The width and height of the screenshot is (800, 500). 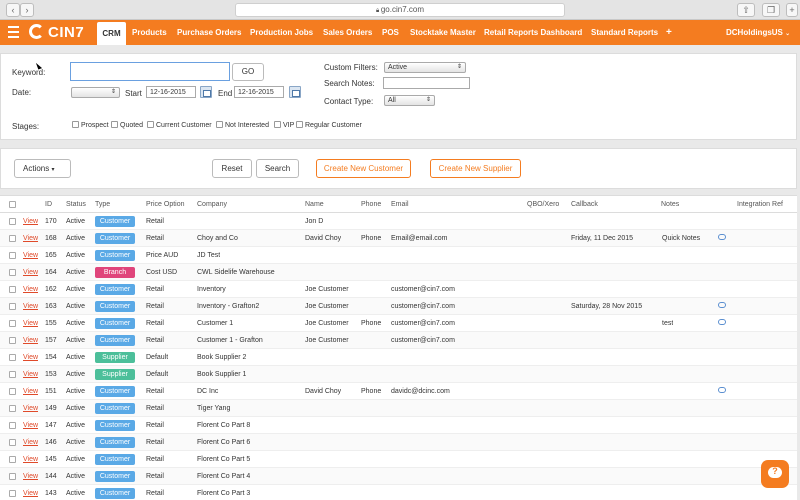 I want to click on url-bar: 🔒︎ go.cin7.com, so click(x=400, y=10).